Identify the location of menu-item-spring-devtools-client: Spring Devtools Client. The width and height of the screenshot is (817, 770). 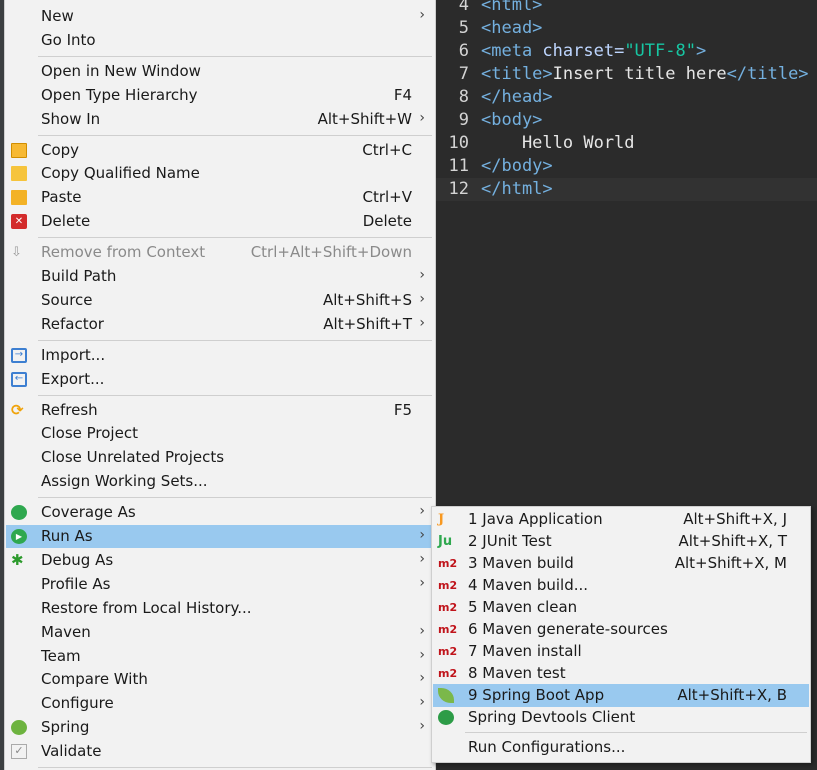
(621, 717).